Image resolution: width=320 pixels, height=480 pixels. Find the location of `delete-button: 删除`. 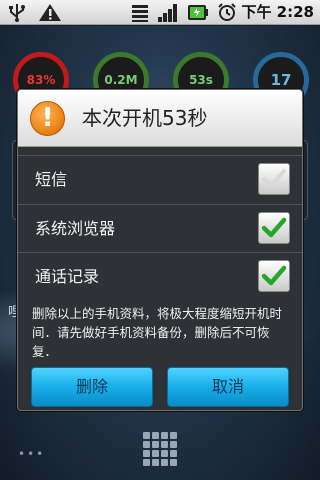

delete-button: 删除 is located at coordinates (92, 387).